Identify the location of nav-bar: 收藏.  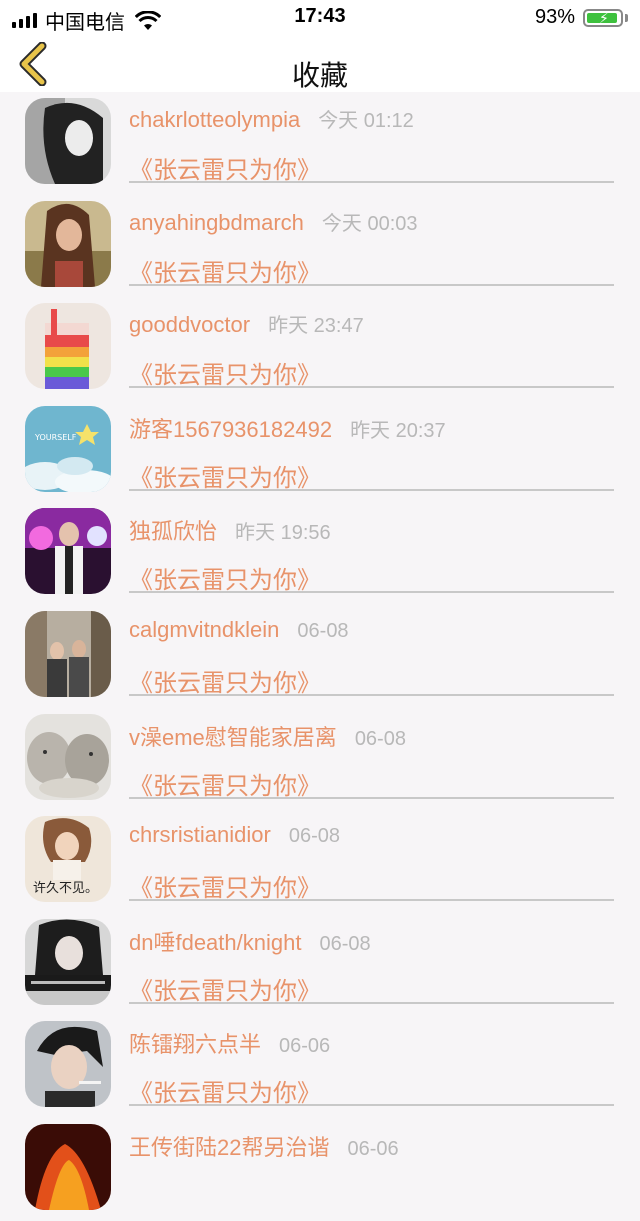
(320, 63).